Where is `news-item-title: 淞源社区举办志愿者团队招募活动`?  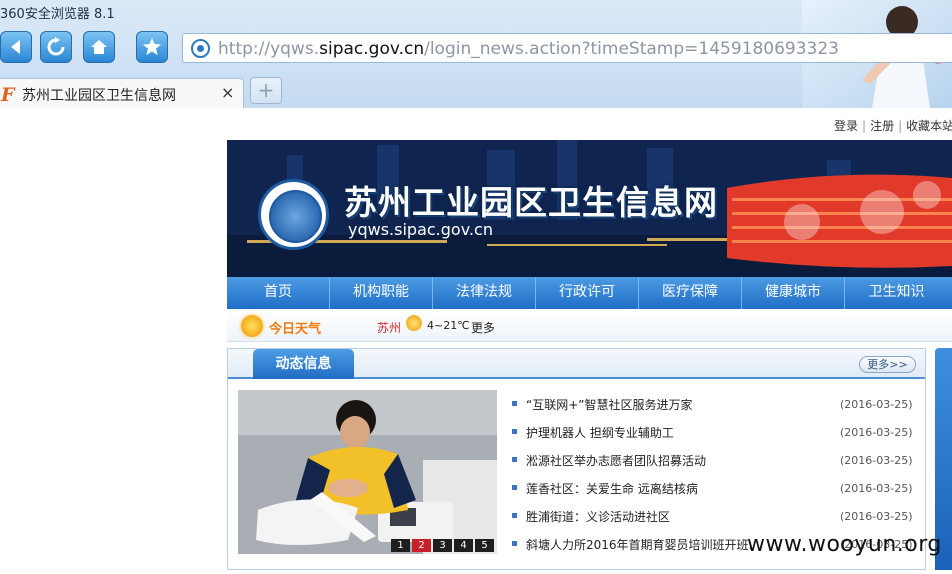 news-item-title: 淞源社区举办志愿者团队招募活动 is located at coordinates (639, 460).